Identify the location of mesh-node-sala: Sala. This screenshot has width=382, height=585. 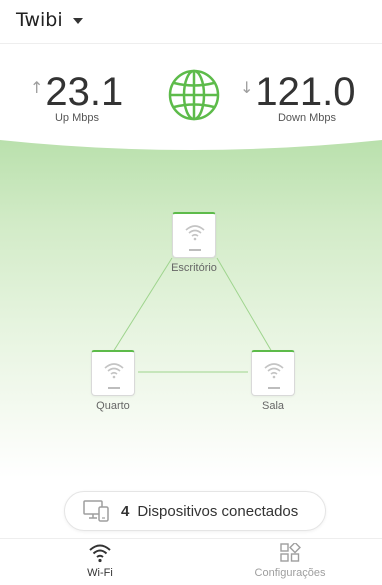
(273, 381).